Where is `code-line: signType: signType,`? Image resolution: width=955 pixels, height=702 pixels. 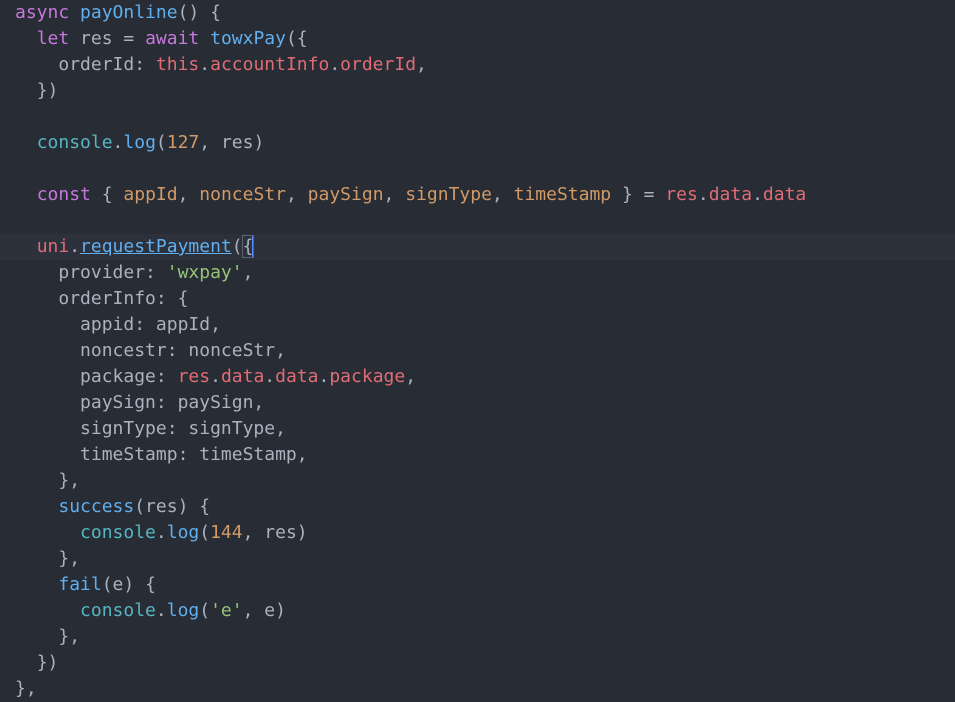 code-line: signType: signType, is located at coordinates (485, 429).